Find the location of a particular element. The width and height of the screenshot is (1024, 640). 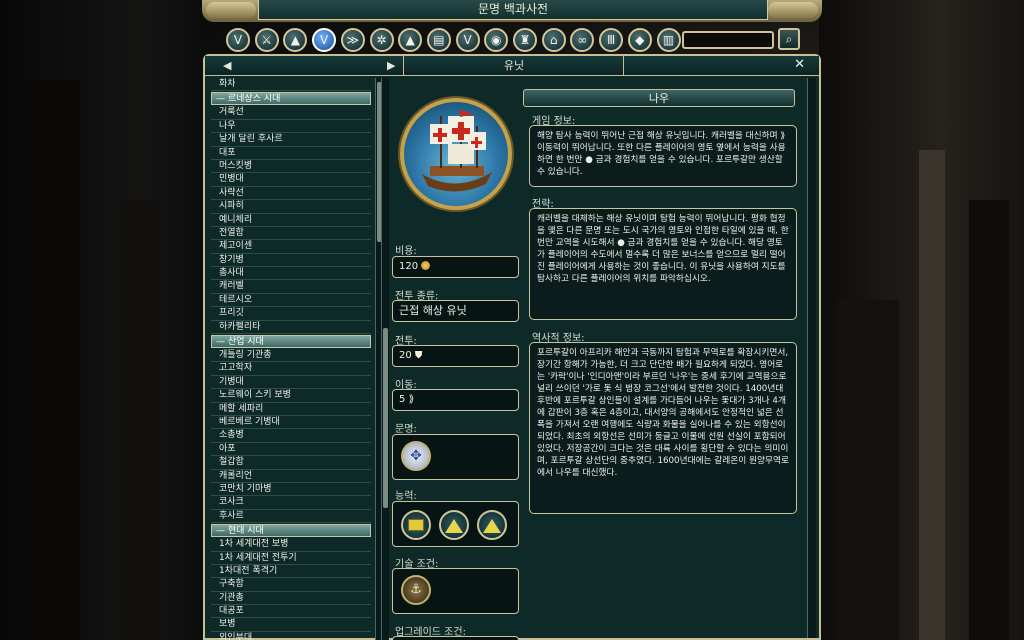

search-button: ⌕ is located at coordinates (789, 39).